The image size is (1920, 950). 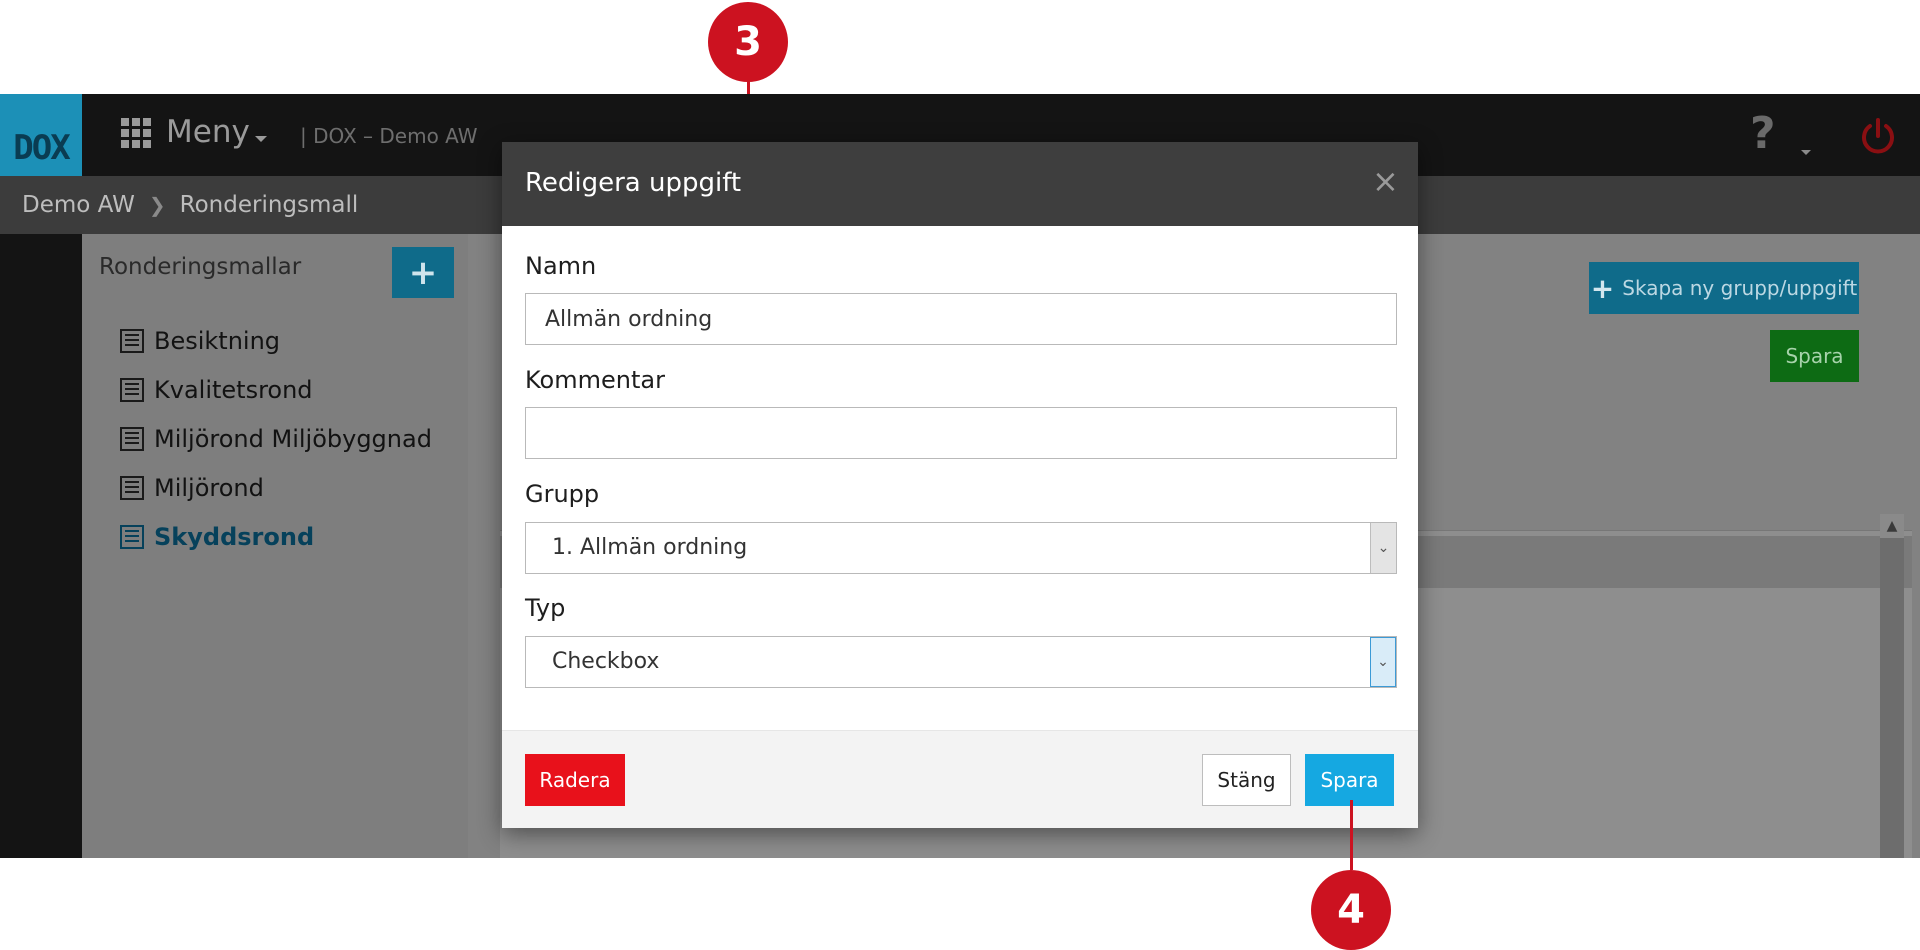 What do you see at coordinates (575, 780) in the screenshot?
I see `delete-button: Radera` at bounding box center [575, 780].